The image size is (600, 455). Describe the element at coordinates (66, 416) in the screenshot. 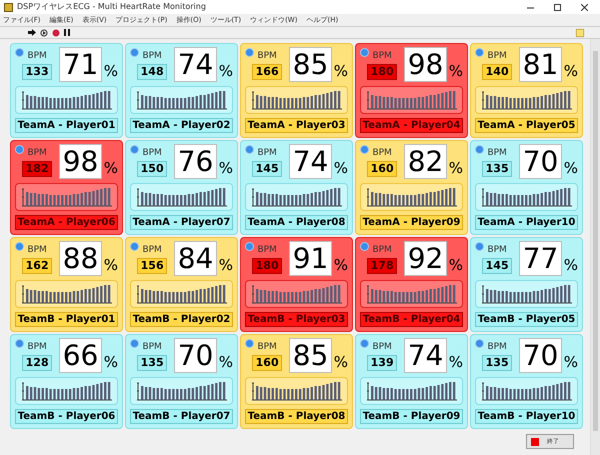

I see `player-name: TeamB - Player06` at that location.